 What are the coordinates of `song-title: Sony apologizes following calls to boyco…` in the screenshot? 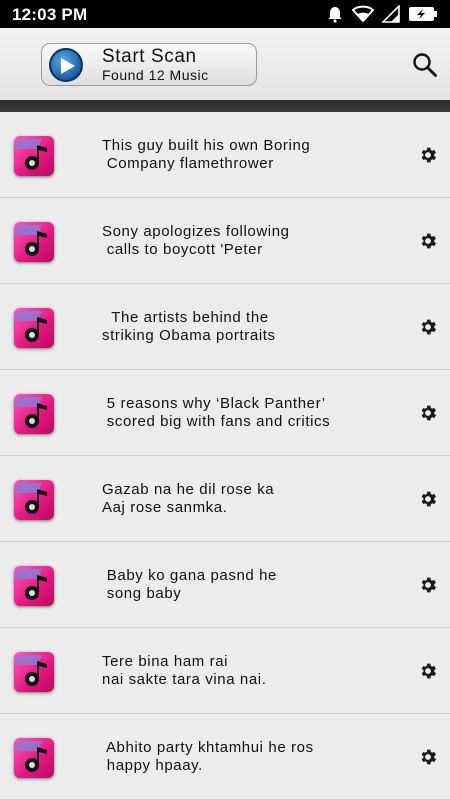 It's located at (242, 241).